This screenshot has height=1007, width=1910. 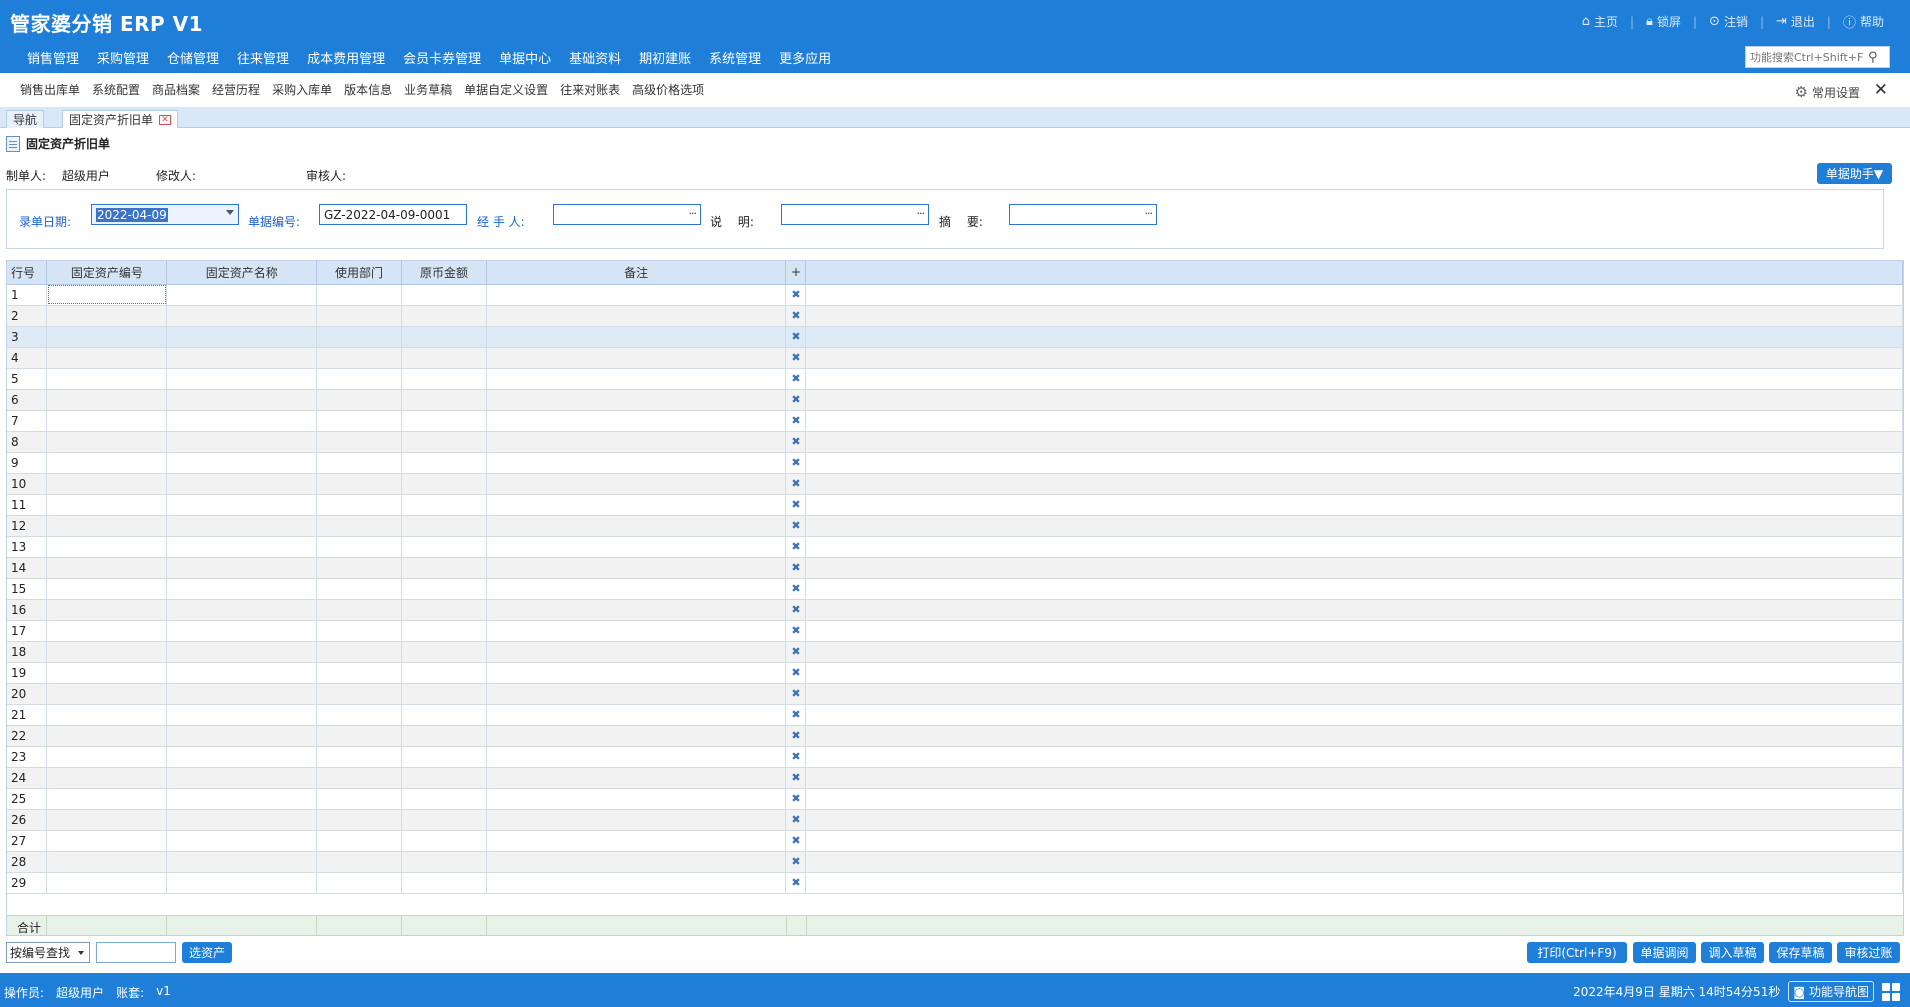 I want to click on ellipsis-icon: ···, so click(x=921, y=213).